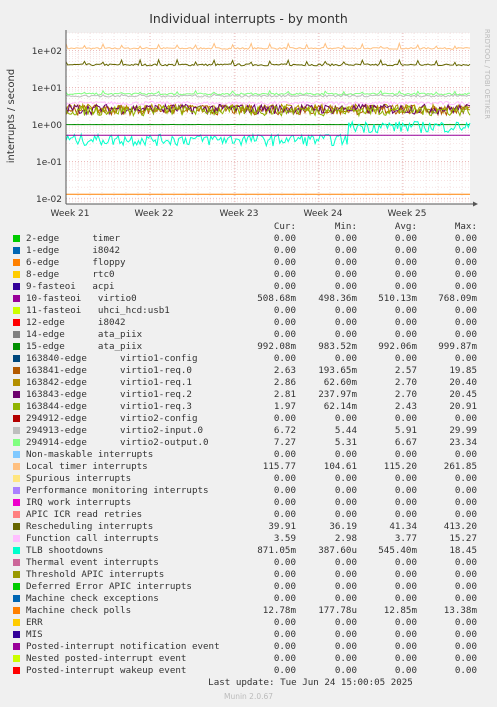  I want to click on legend-label: 9-fasteoi acpi, so click(70, 286).